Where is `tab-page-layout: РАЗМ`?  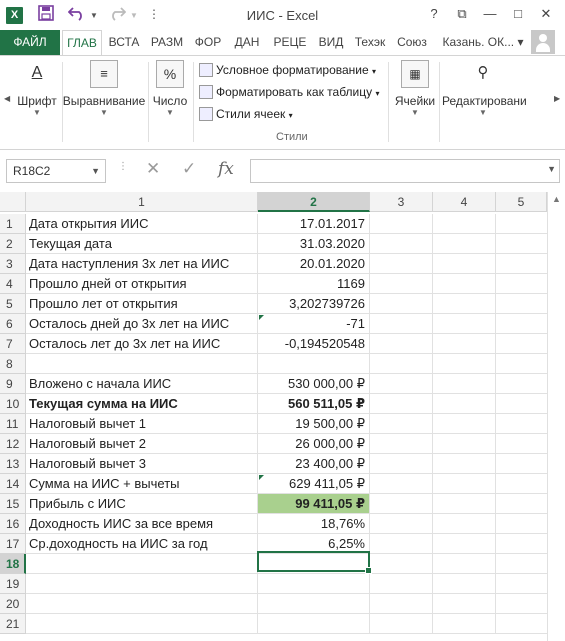 tab-page-layout: РАЗМ is located at coordinates (167, 42).